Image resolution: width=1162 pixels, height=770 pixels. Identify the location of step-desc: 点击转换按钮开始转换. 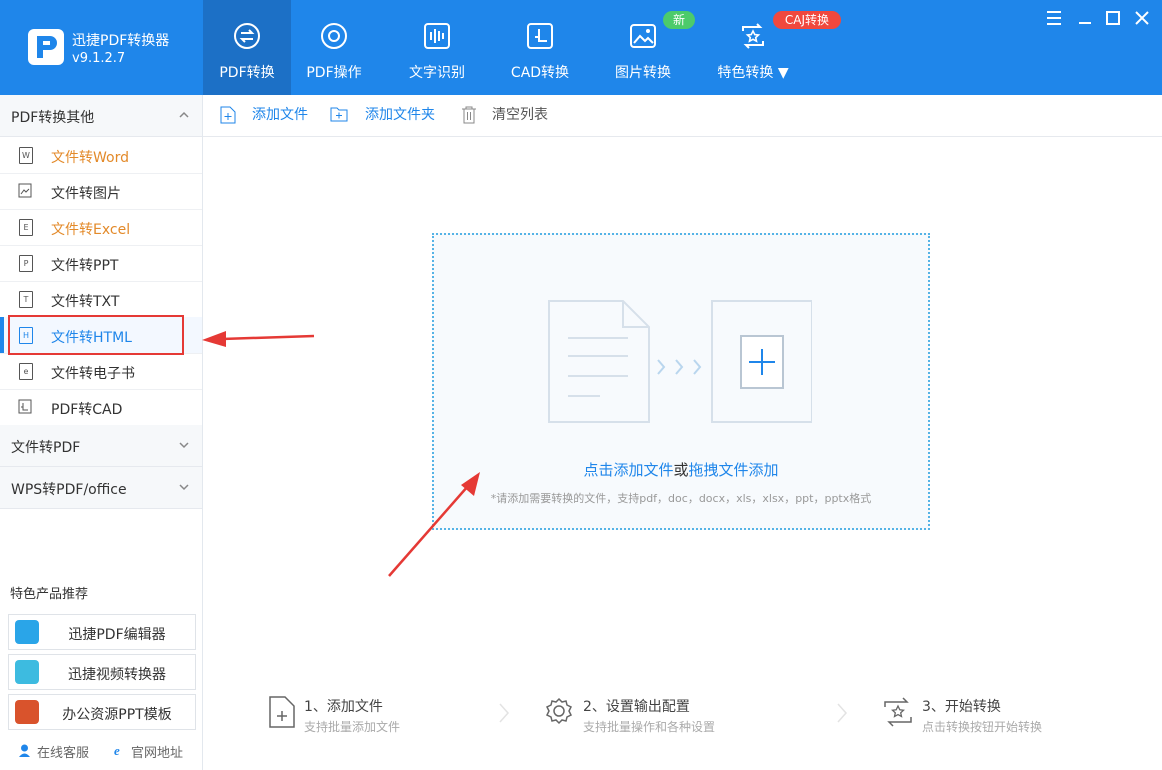
(982, 727).